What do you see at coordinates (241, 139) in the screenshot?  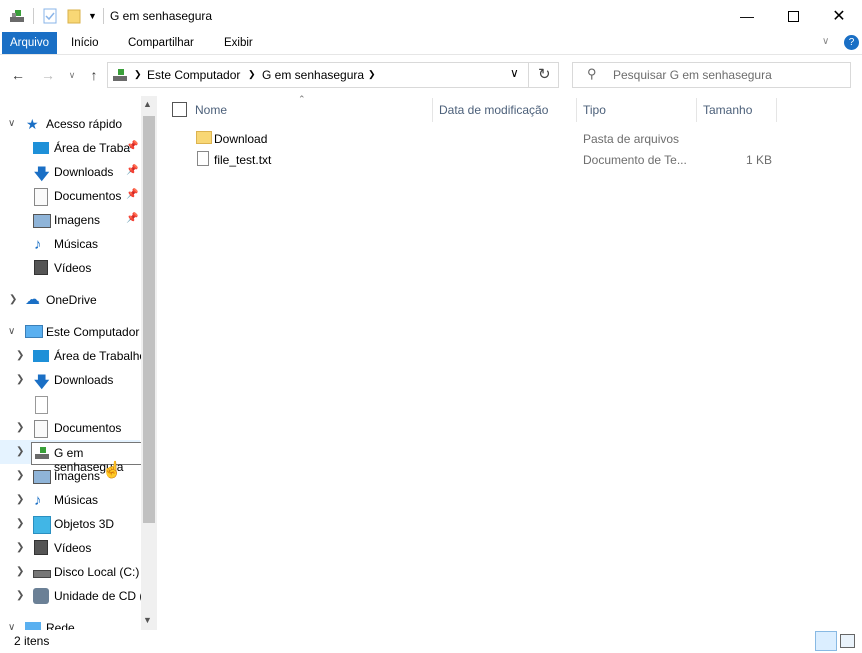 I see `file-name: Download` at bounding box center [241, 139].